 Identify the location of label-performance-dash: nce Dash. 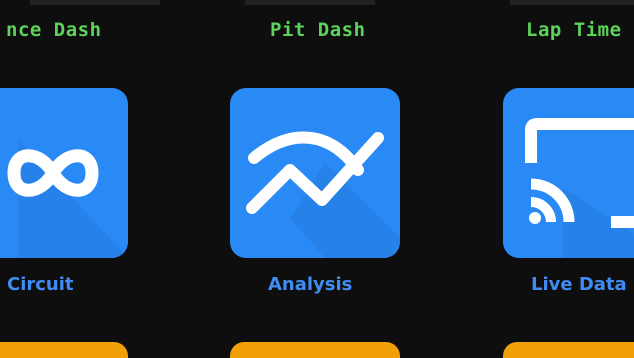
(54, 30).